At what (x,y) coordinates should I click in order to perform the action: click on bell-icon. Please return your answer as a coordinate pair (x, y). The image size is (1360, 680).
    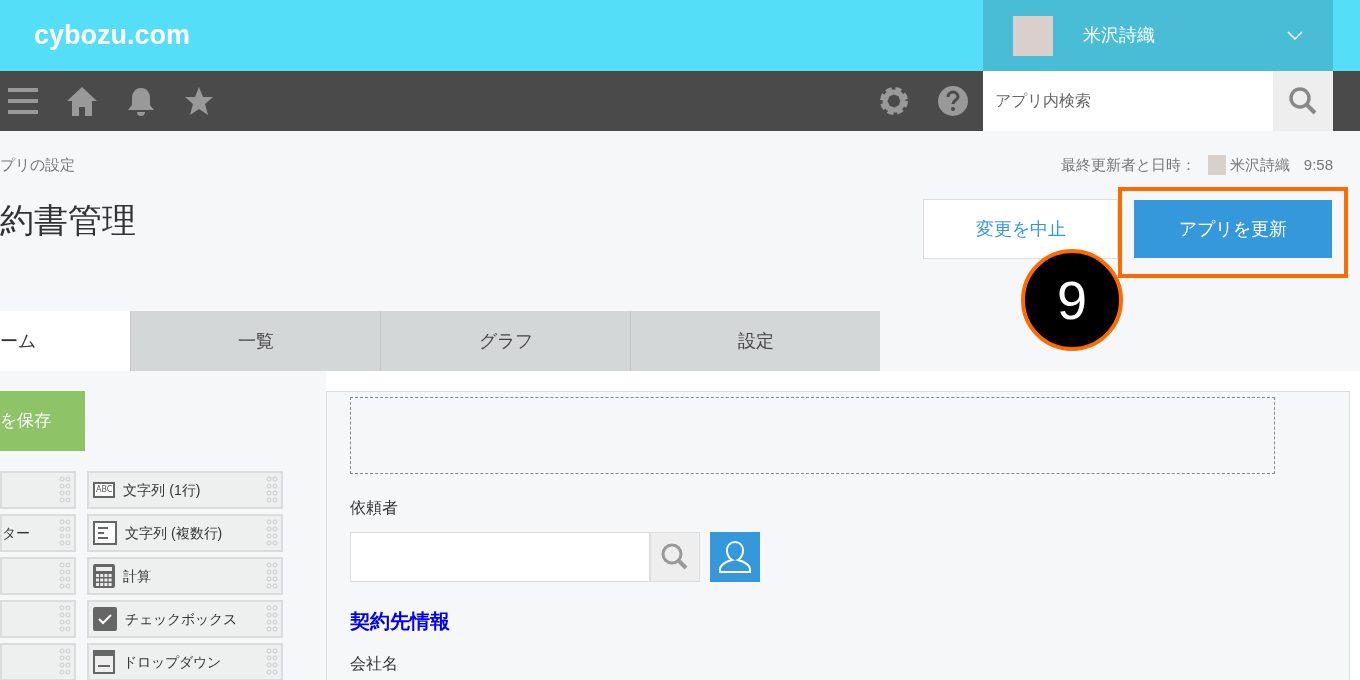
    Looking at the image, I should click on (141, 101).